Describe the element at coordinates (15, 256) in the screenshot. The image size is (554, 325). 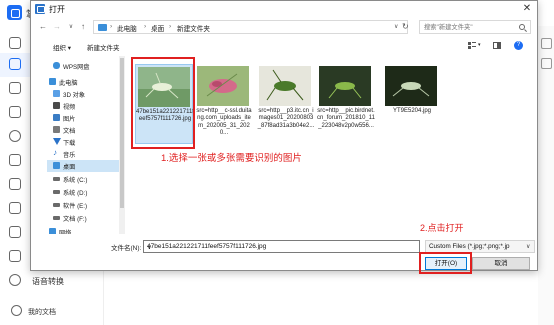
I see `repair-icon` at that location.